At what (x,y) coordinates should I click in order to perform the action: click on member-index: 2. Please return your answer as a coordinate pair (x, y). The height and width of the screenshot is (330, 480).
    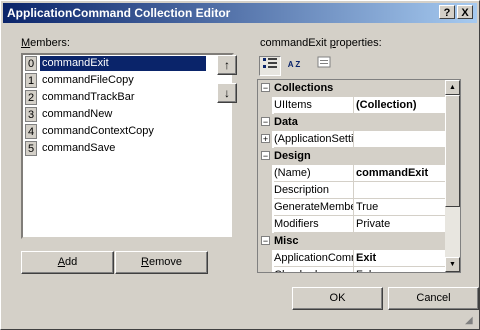
    Looking at the image, I should click on (31, 97).